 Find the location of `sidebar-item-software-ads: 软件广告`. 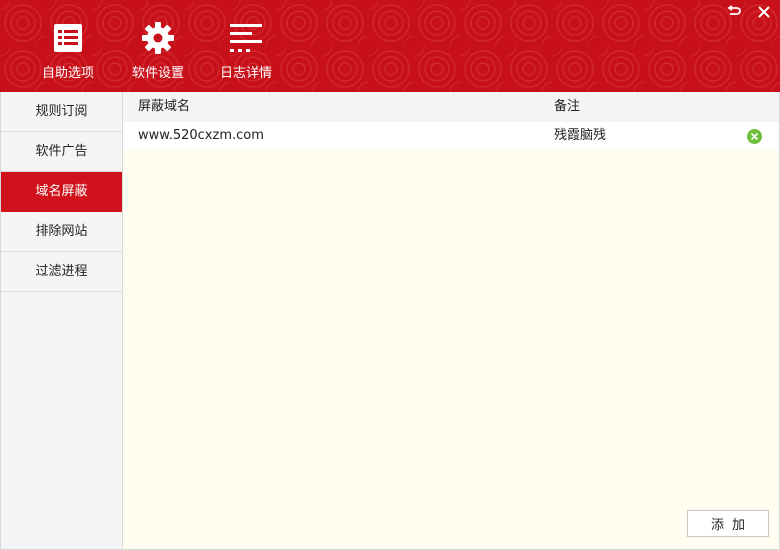

sidebar-item-software-ads: 软件广告 is located at coordinates (61, 152).